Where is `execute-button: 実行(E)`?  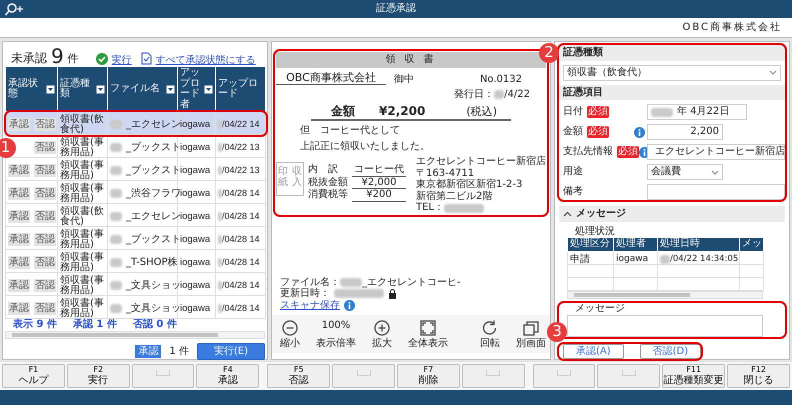 execute-button: 実行(E) is located at coordinates (230, 351).